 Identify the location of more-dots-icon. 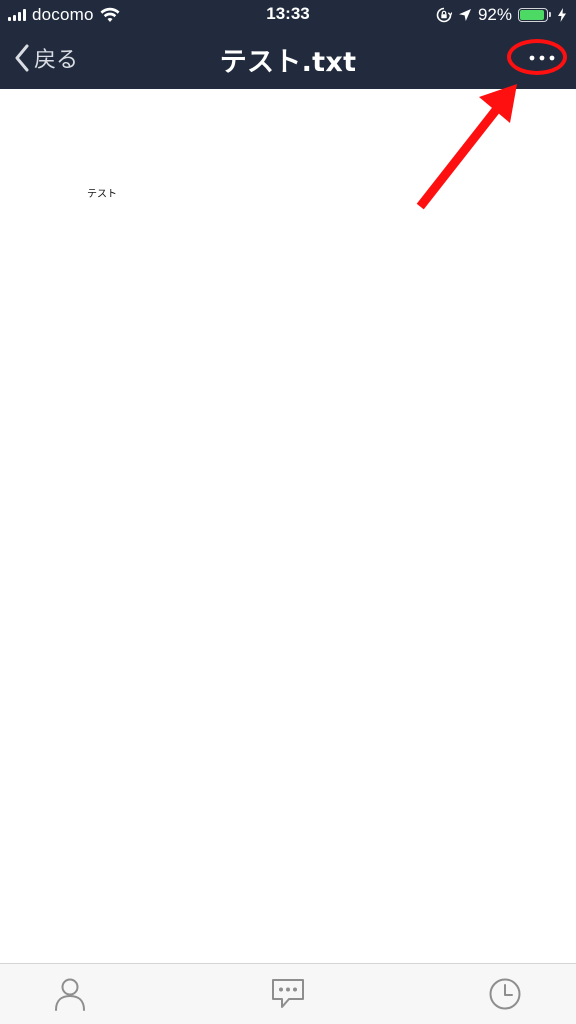
(542, 58).